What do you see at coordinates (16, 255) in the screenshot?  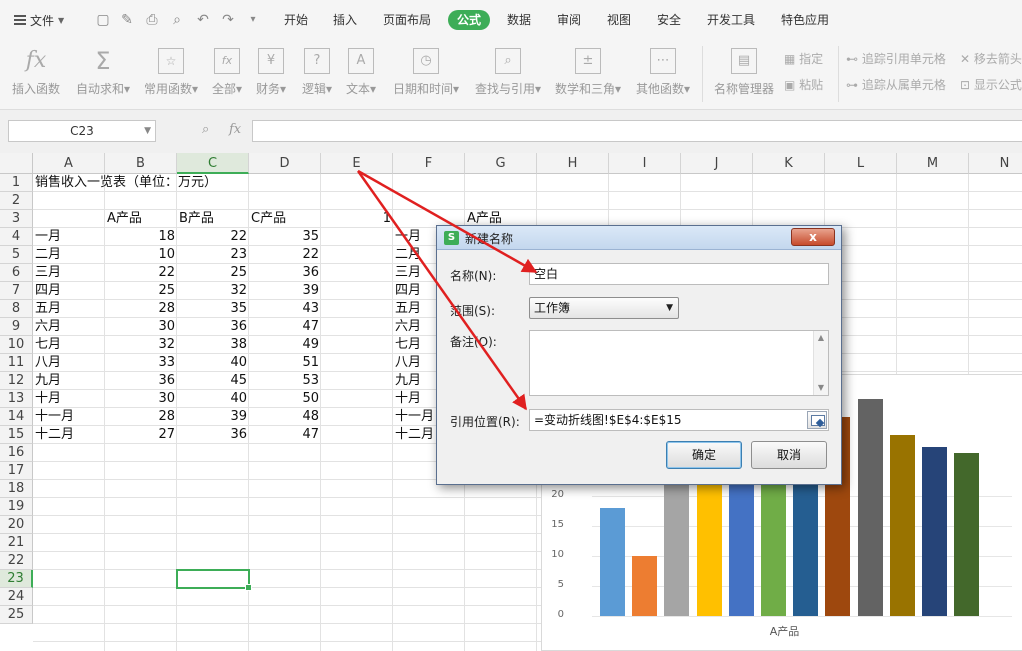 I see `row-header-5: 5` at bounding box center [16, 255].